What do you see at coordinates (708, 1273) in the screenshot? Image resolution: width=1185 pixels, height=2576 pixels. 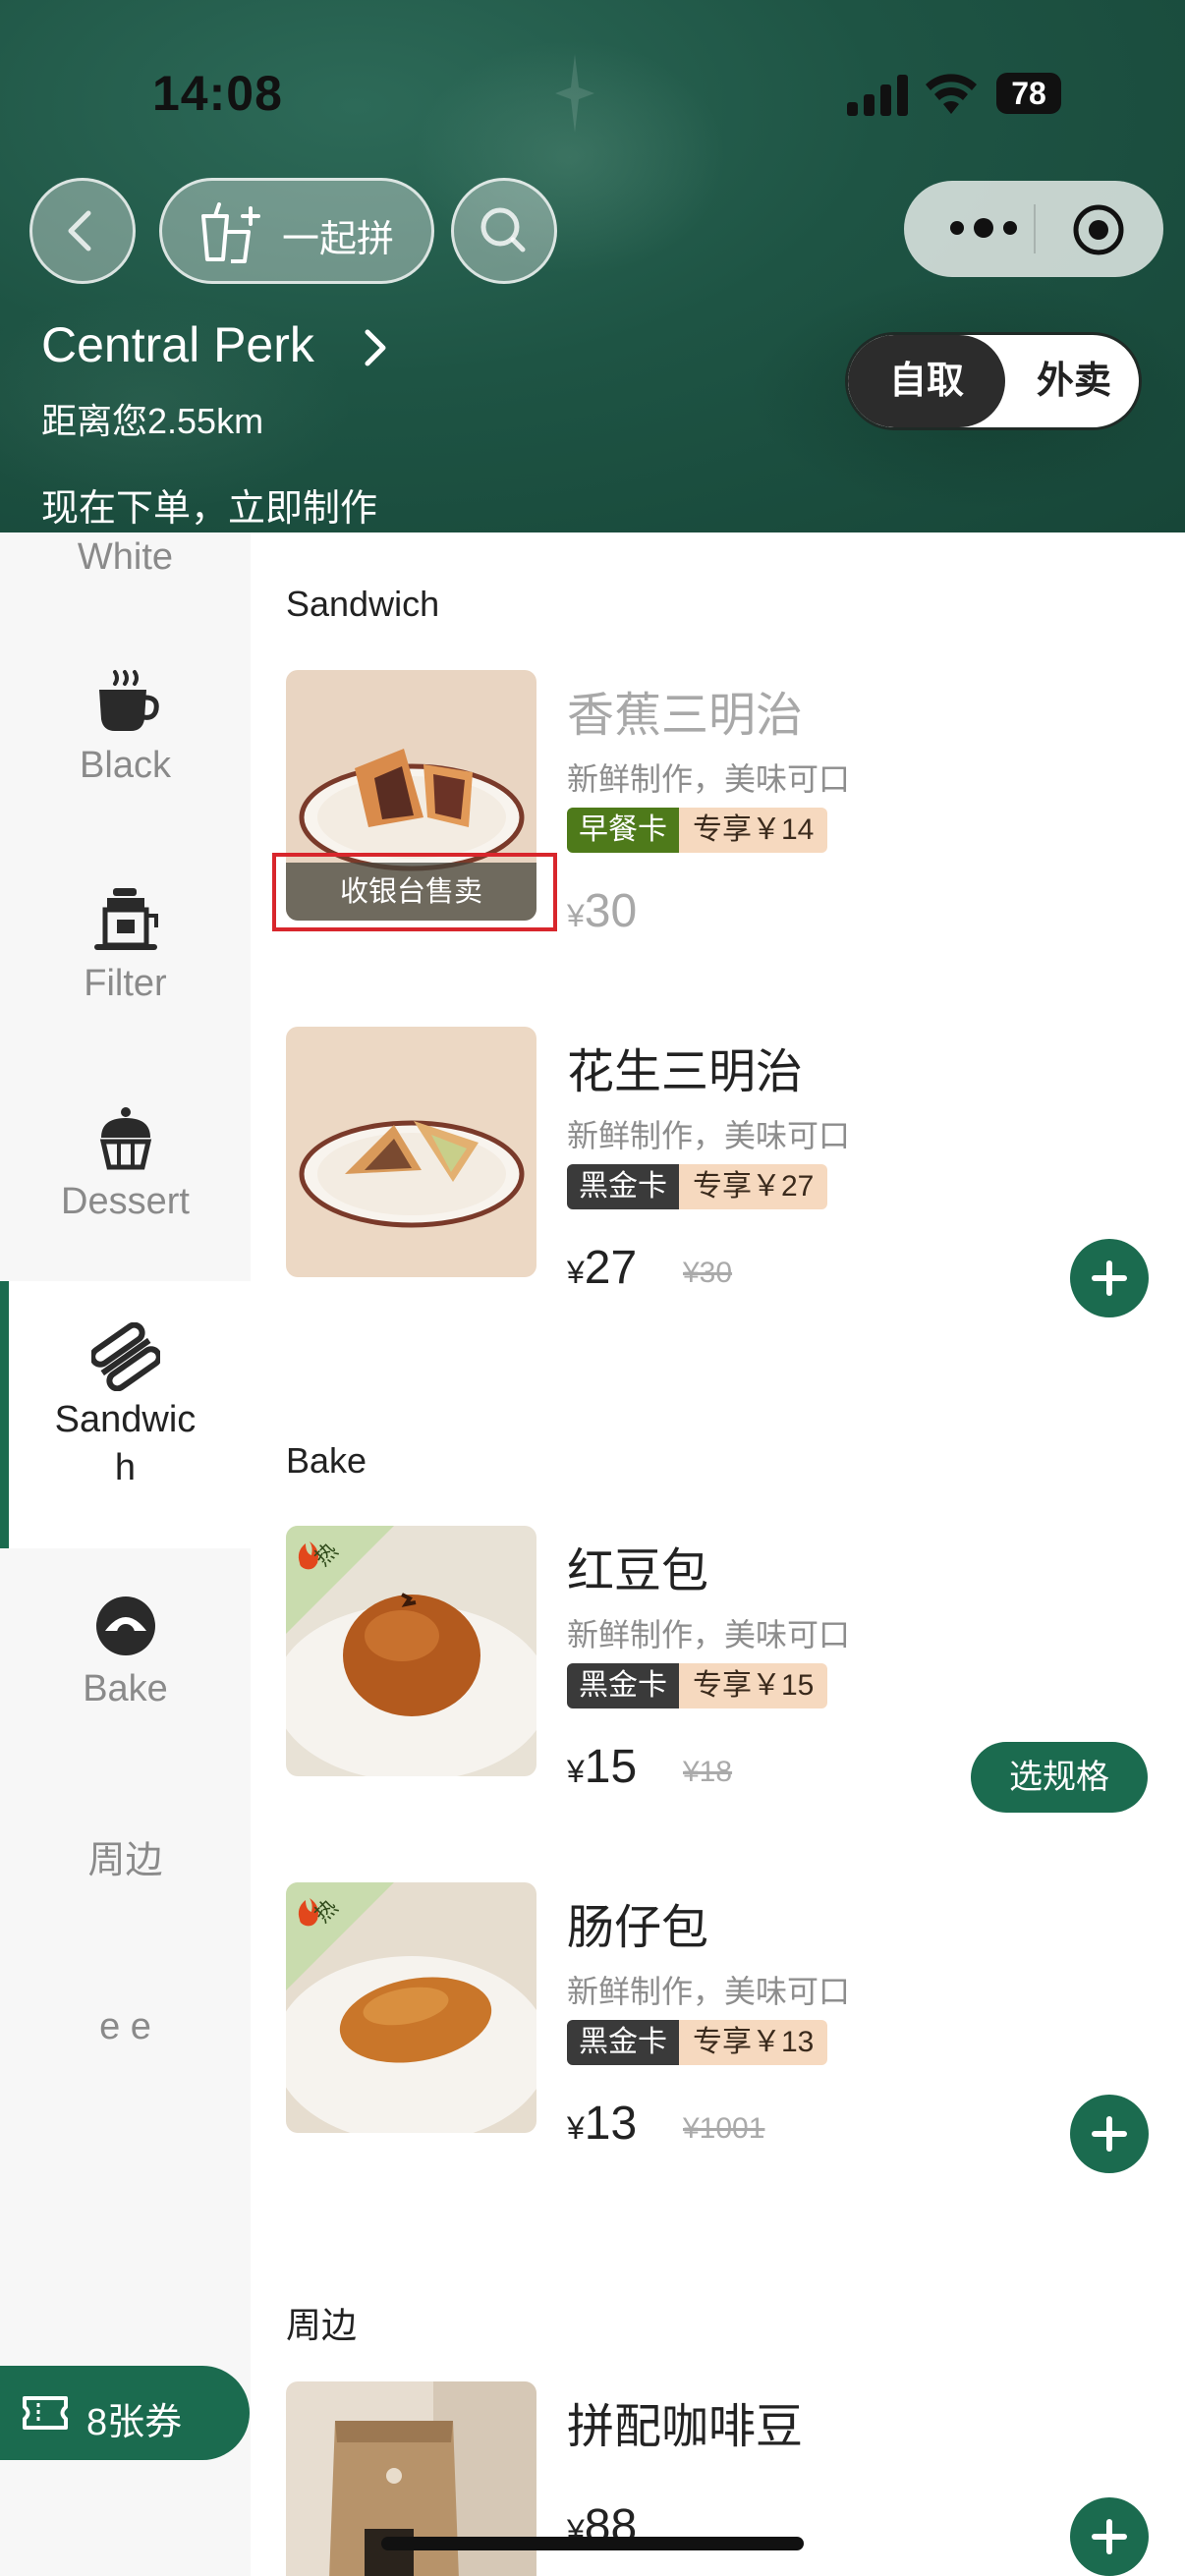 I see `original-price: ¥30` at bounding box center [708, 1273].